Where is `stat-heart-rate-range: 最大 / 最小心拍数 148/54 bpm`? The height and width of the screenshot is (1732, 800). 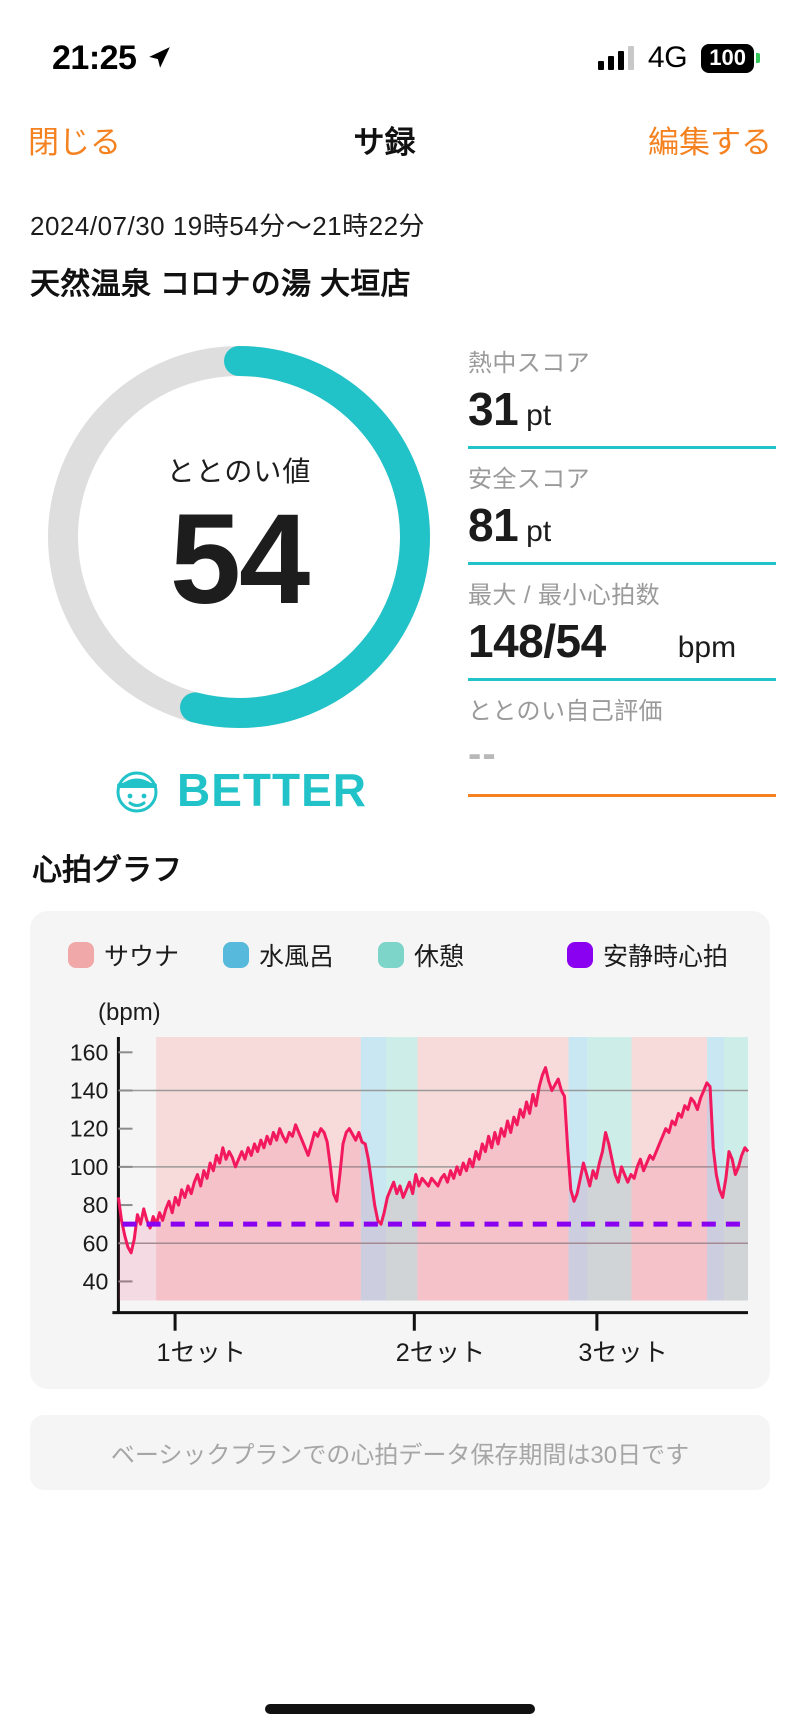
stat-heart-rate-range: 最大 / 最小心拍数 148/54 bpm is located at coordinates (622, 628).